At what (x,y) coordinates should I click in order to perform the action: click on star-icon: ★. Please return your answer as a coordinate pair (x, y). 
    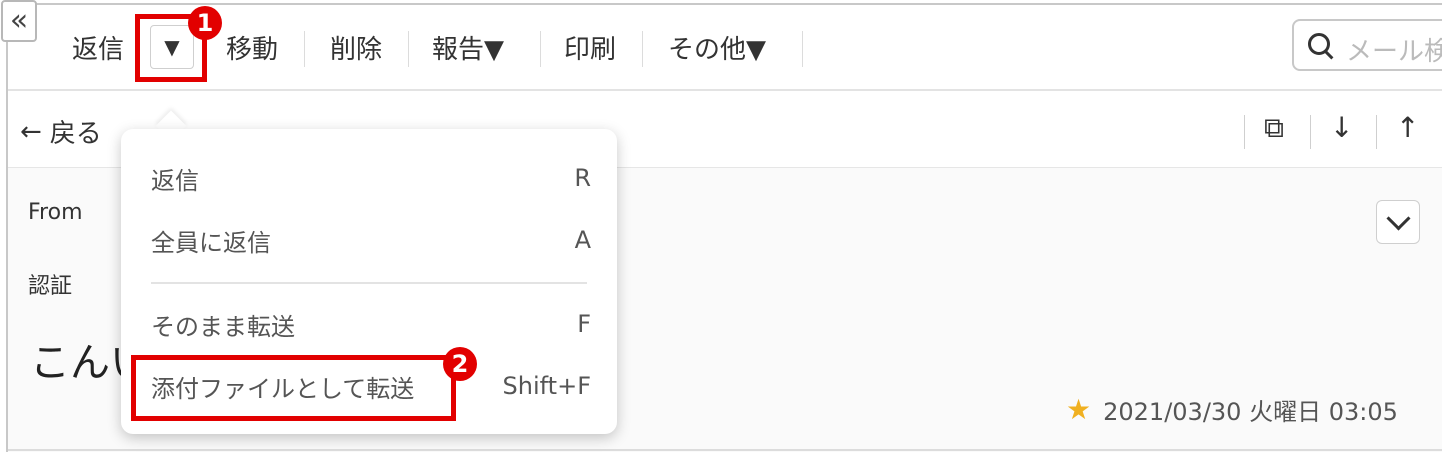
    Looking at the image, I should click on (1078, 409).